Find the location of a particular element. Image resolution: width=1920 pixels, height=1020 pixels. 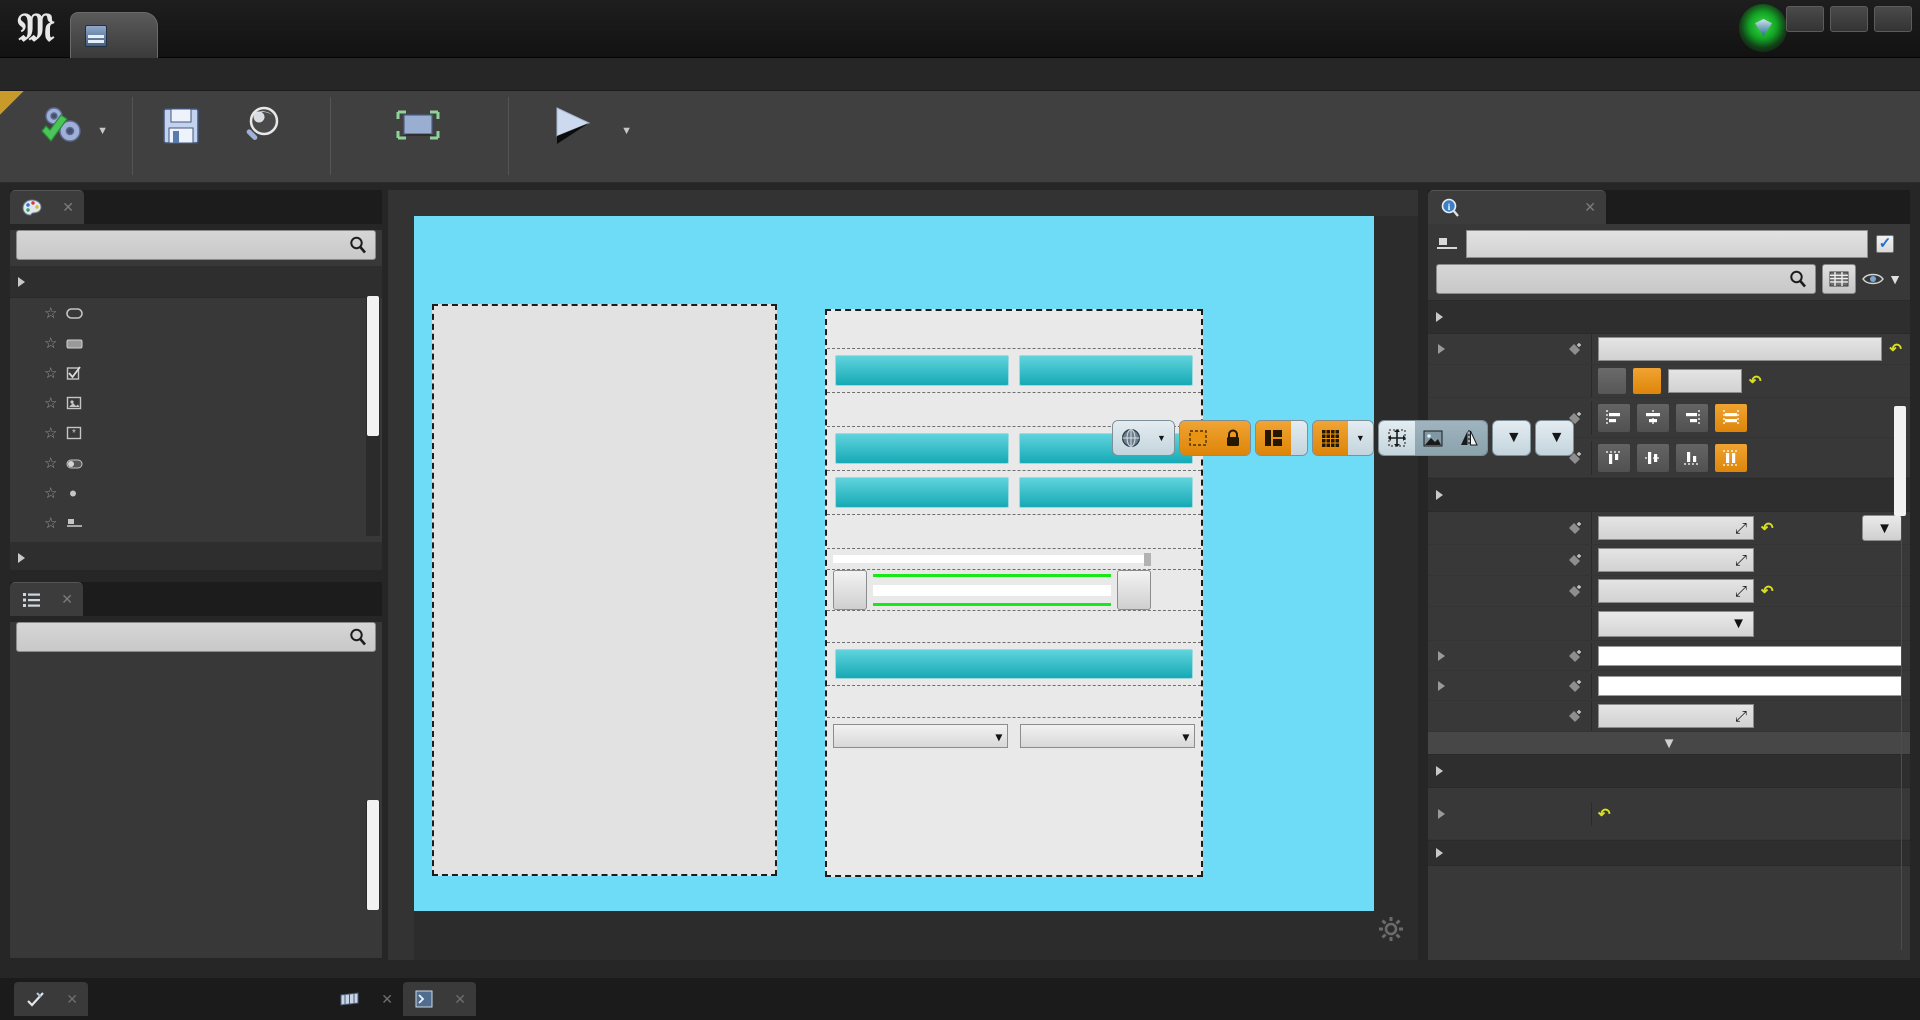

viewport-transform-group is located at coordinates (1432, 438).